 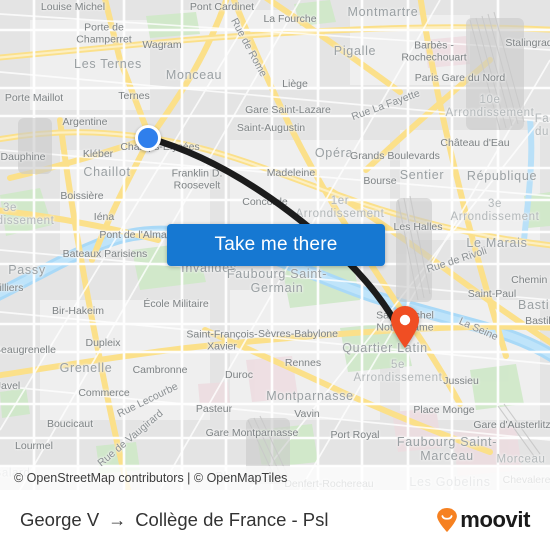 I want to click on moovit-pin-icon, so click(x=447, y=520).